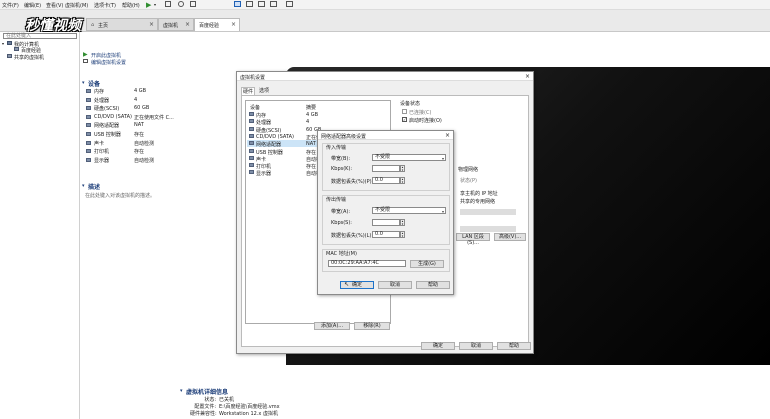 This screenshot has width=770, height=419. I want to click on help-label: 帮助, so click(513, 346).